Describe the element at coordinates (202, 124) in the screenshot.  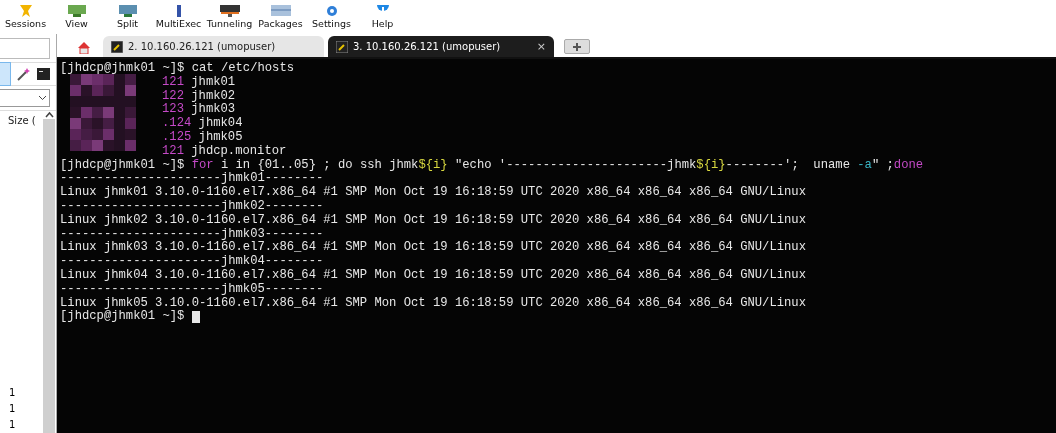
I see `terminal-line: .124 jhmk04` at that location.